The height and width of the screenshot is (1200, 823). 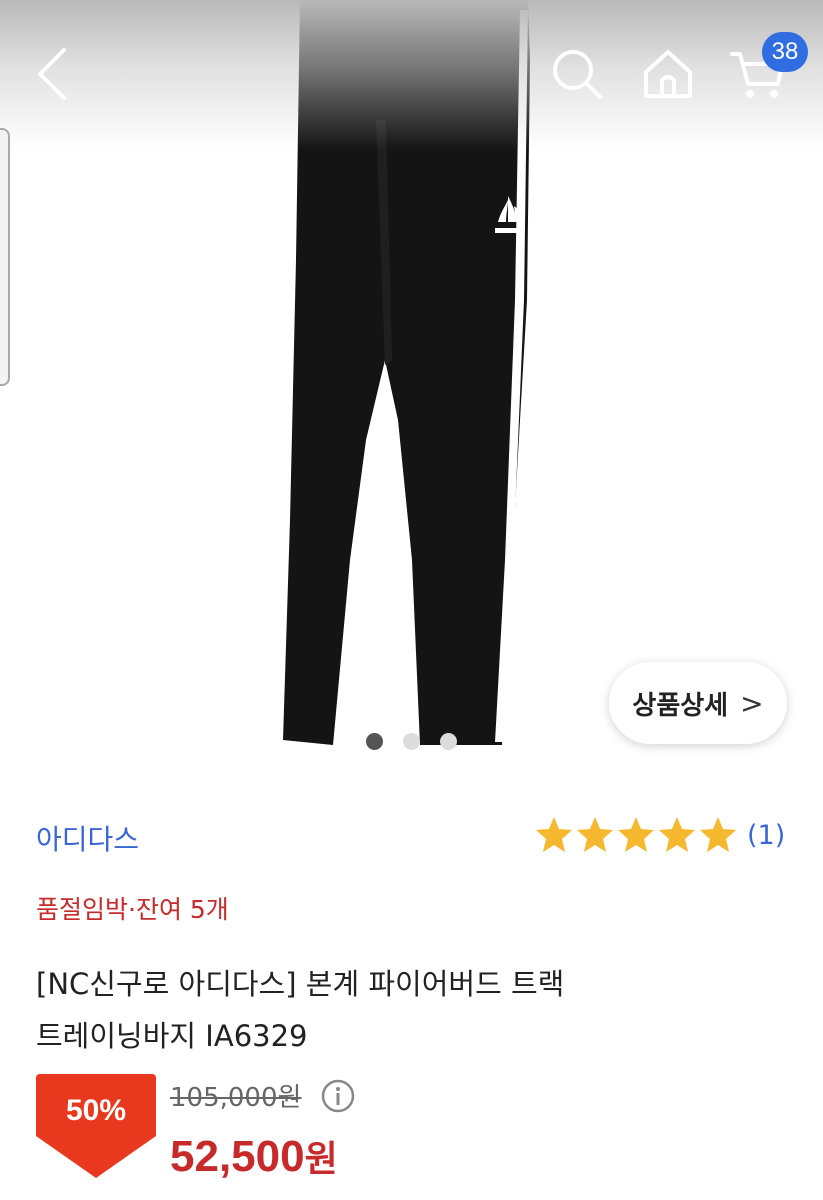 I want to click on discount-rate: 50%, so click(x=96, y=1110).